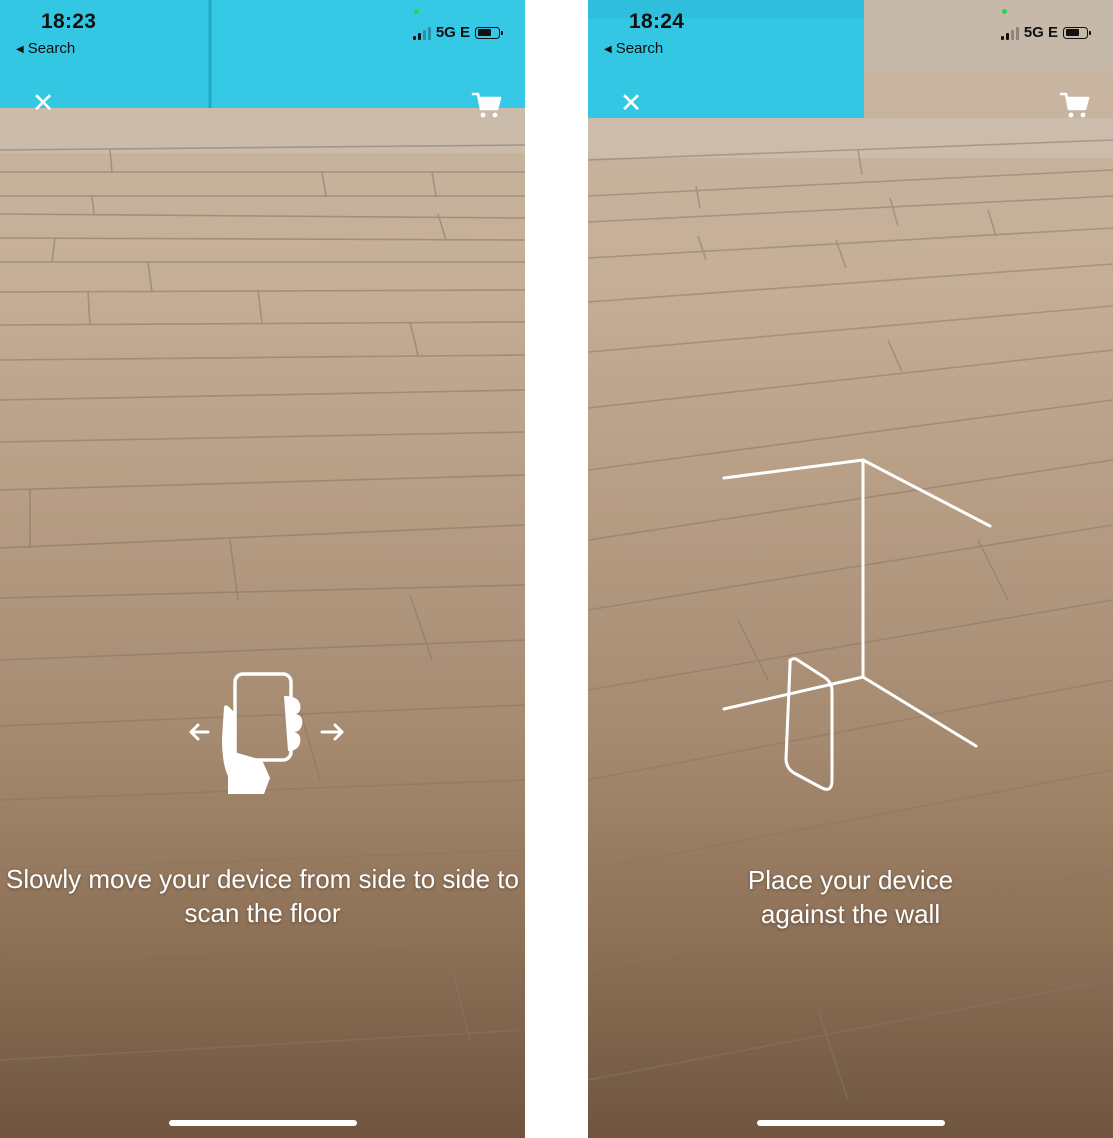 The width and height of the screenshot is (1113, 1138). Describe the element at coordinates (69, 21) in the screenshot. I see `status-time: 18:23` at that location.